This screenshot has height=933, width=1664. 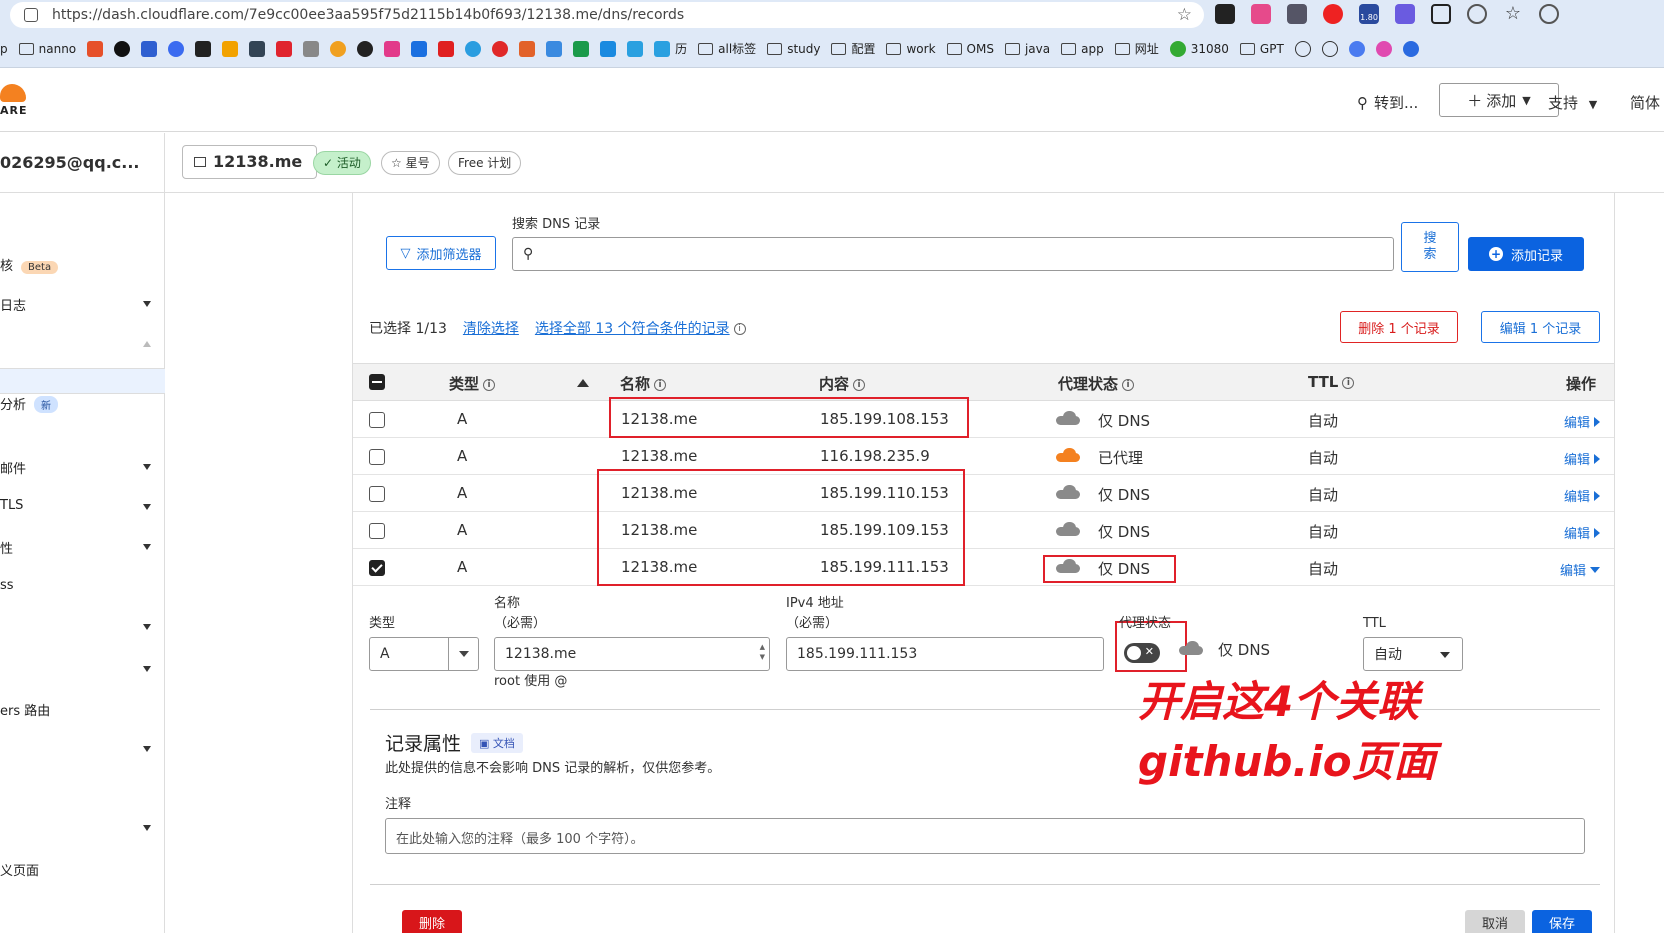 What do you see at coordinates (82, 470) in the screenshot?
I see `sidebar-item-email: 邮件` at bounding box center [82, 470].